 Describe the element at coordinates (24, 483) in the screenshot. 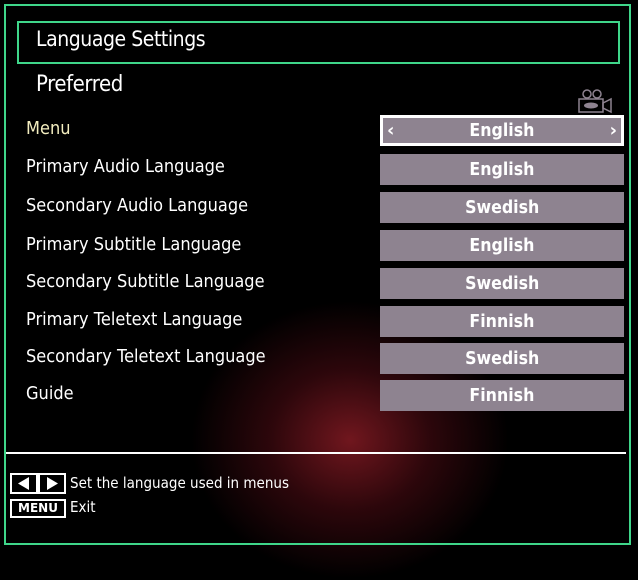

I see `left-key-icon` at that location.